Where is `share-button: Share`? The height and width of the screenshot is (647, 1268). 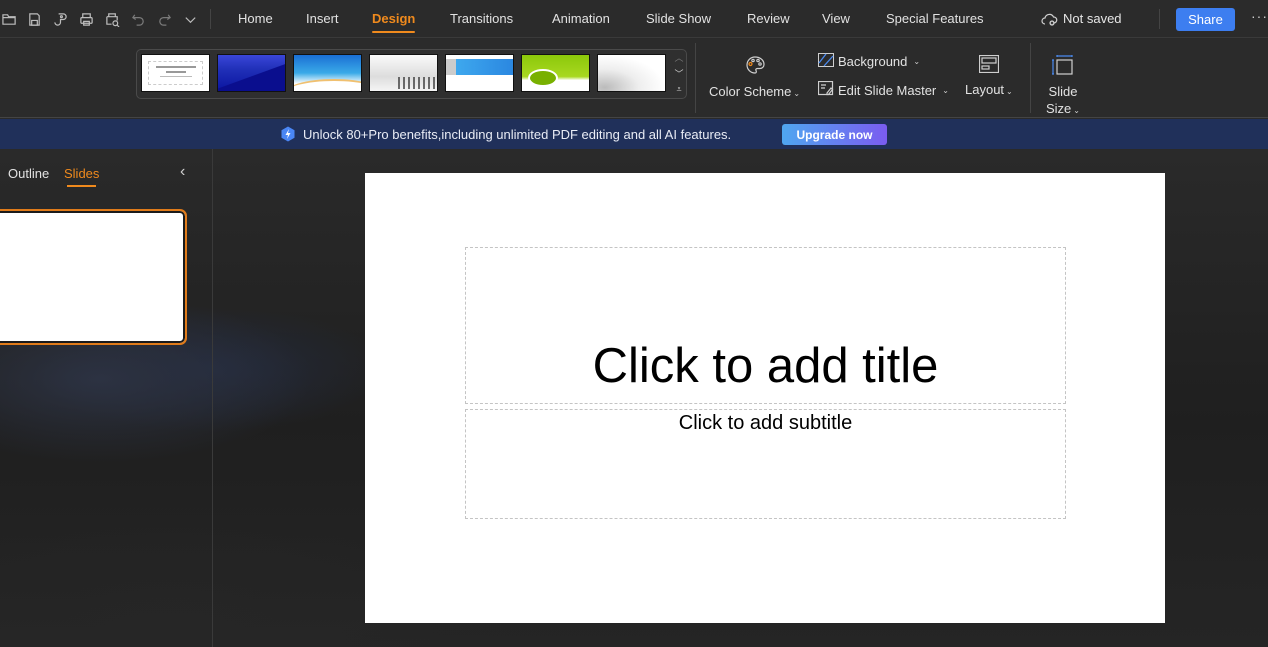
share-button: Share is located at coordinates (1205, 19).